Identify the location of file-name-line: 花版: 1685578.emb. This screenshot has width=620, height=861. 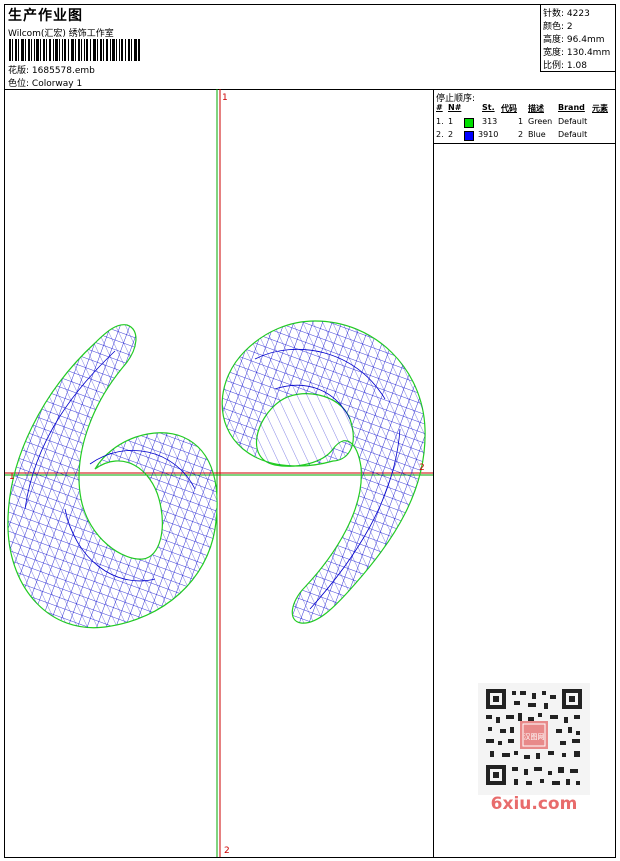
(51, 69).